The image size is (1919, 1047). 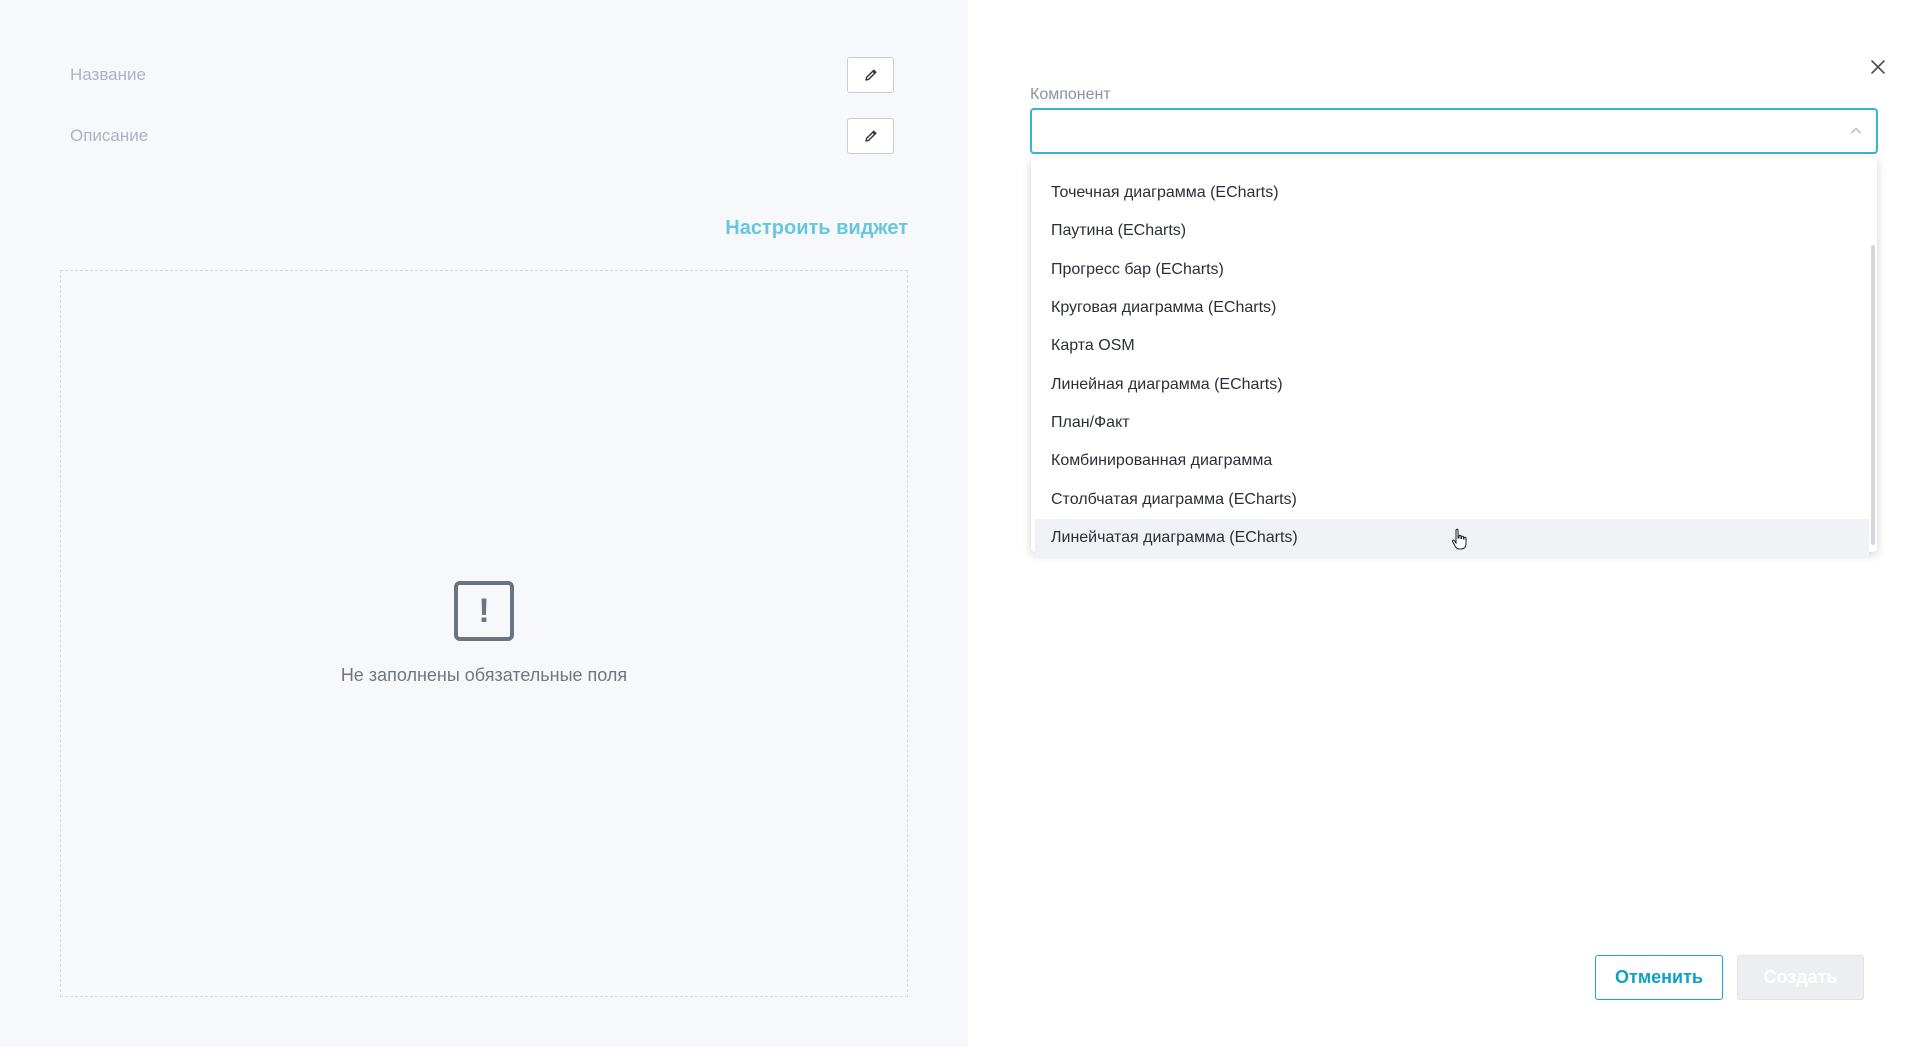 I want to click on edit-description-button, so click(x=870, y=136).